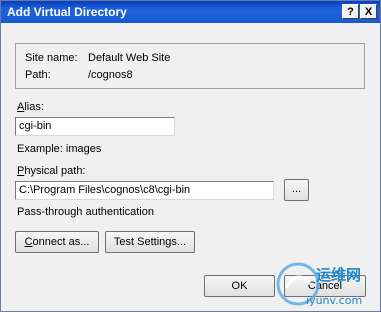  I want to click on title-bar: Add Virtual Directory ? X, so click(190, 12).